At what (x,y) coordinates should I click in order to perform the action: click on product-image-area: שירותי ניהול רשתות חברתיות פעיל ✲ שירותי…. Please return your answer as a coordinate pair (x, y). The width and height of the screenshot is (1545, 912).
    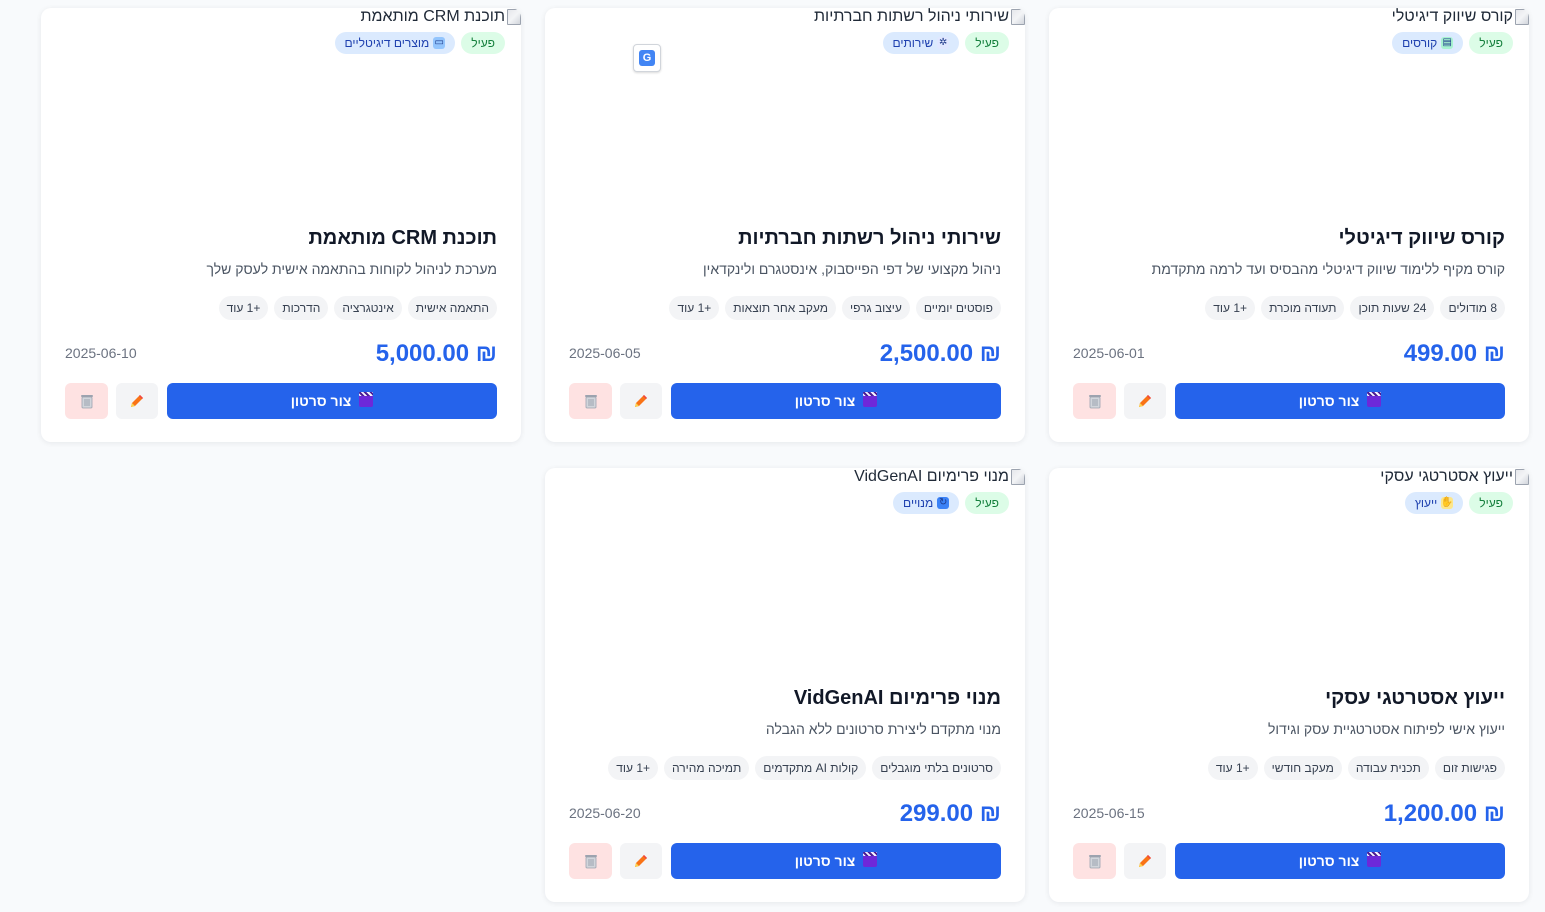
    Looking at the image, I should click on (785, 110).